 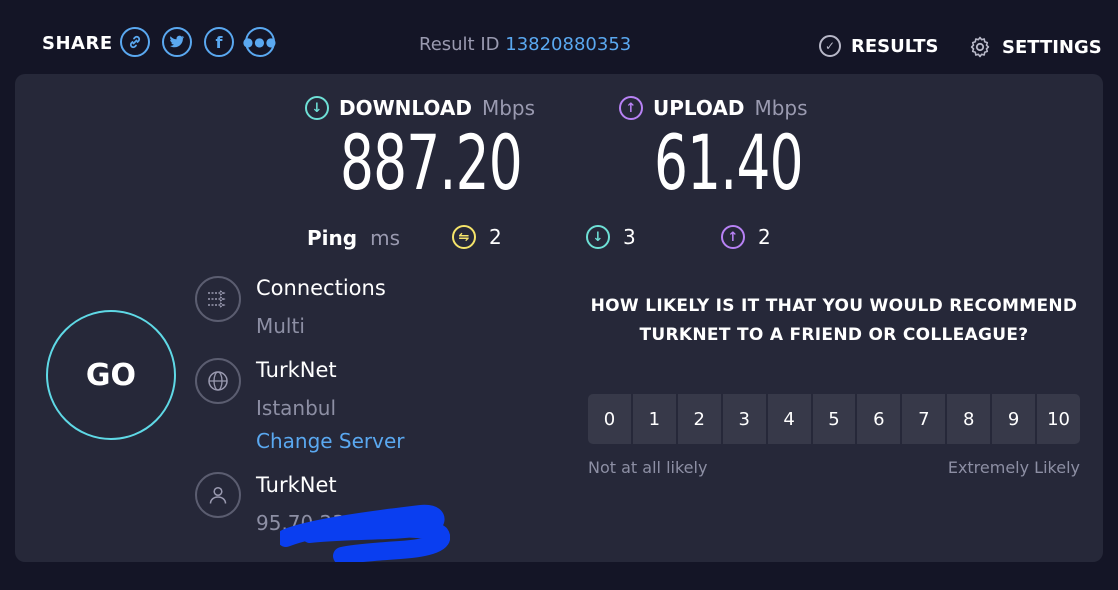 What do you see at coordinates (648, 467) in the screenshot?
I see `scale-low-label: Not at all likely` at bounding box center [648, 467].